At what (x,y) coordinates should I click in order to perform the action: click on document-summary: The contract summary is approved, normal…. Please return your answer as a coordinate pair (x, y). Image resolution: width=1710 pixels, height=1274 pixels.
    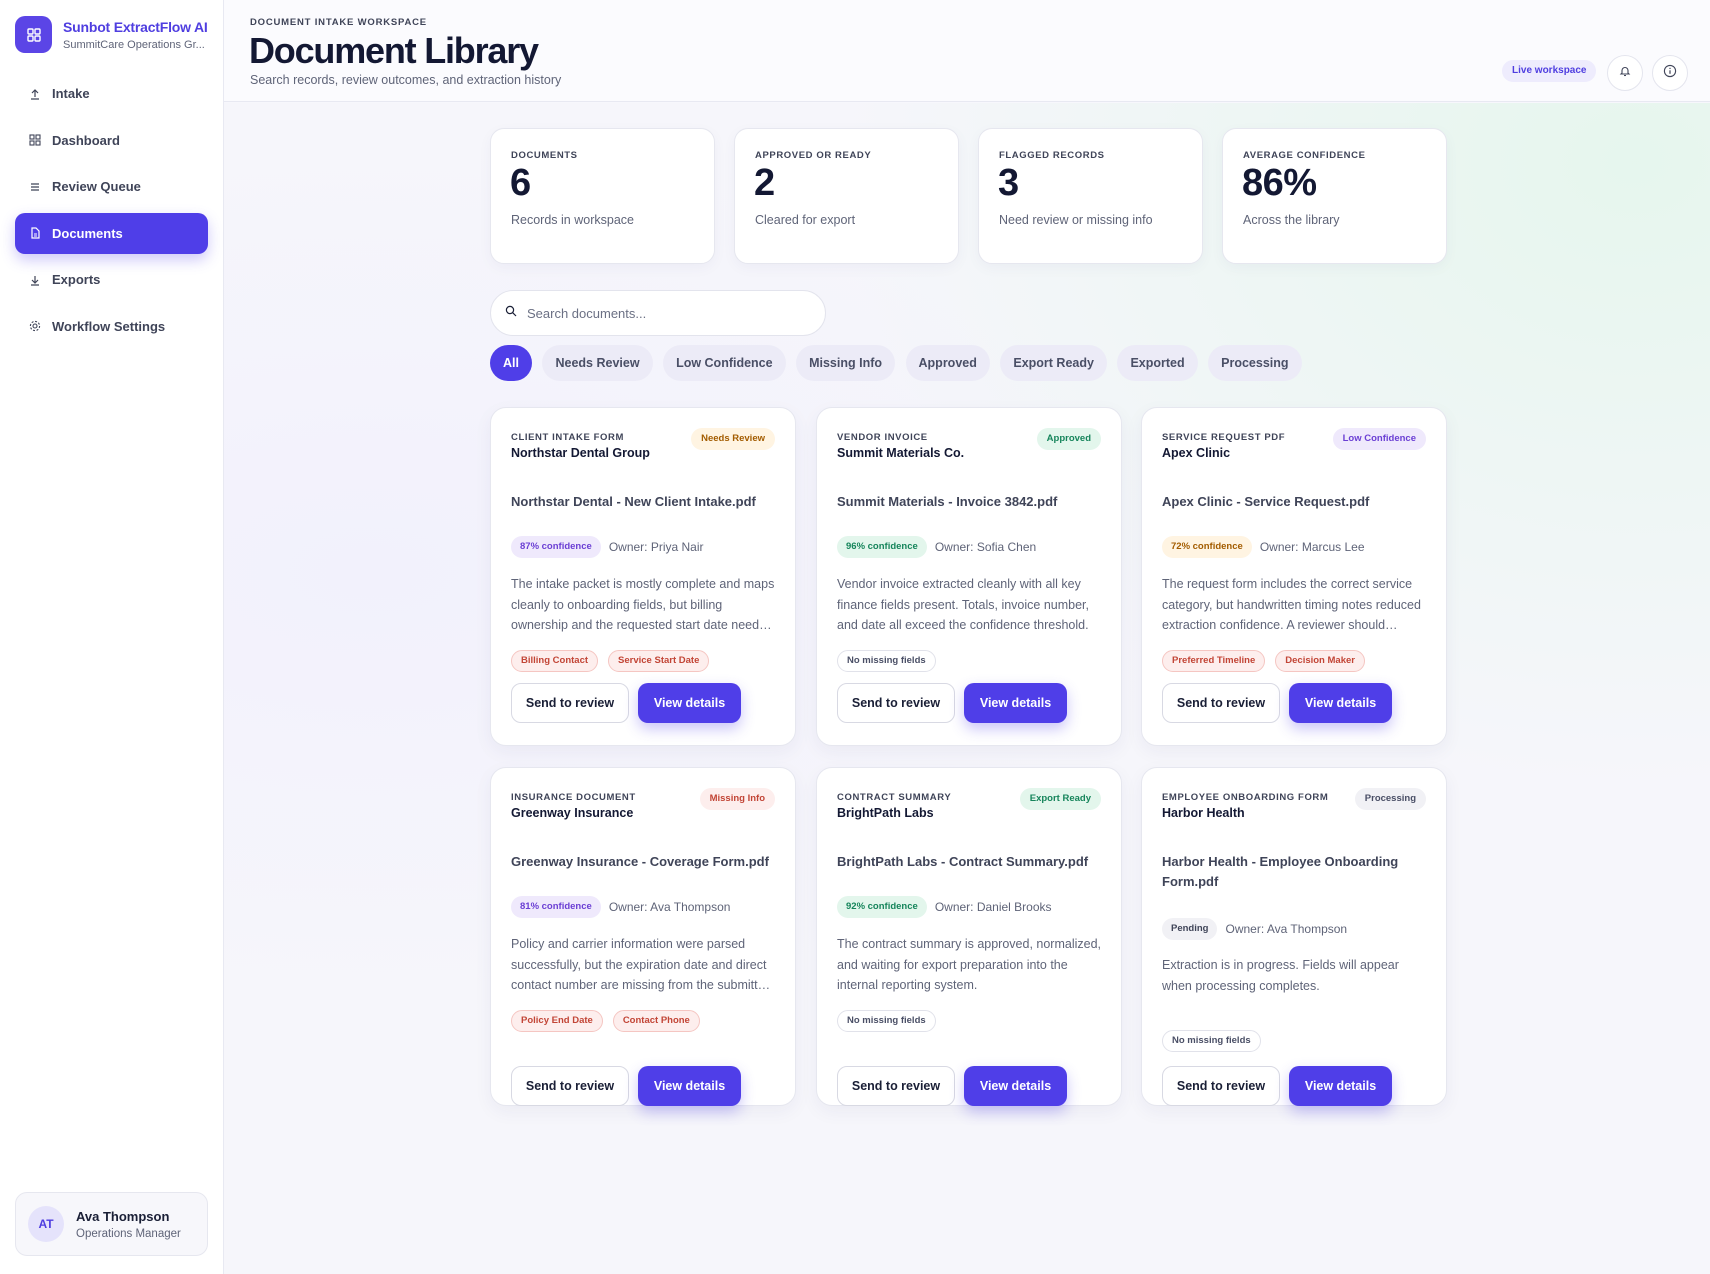
    Looking at the image, I should click on (969, 964).